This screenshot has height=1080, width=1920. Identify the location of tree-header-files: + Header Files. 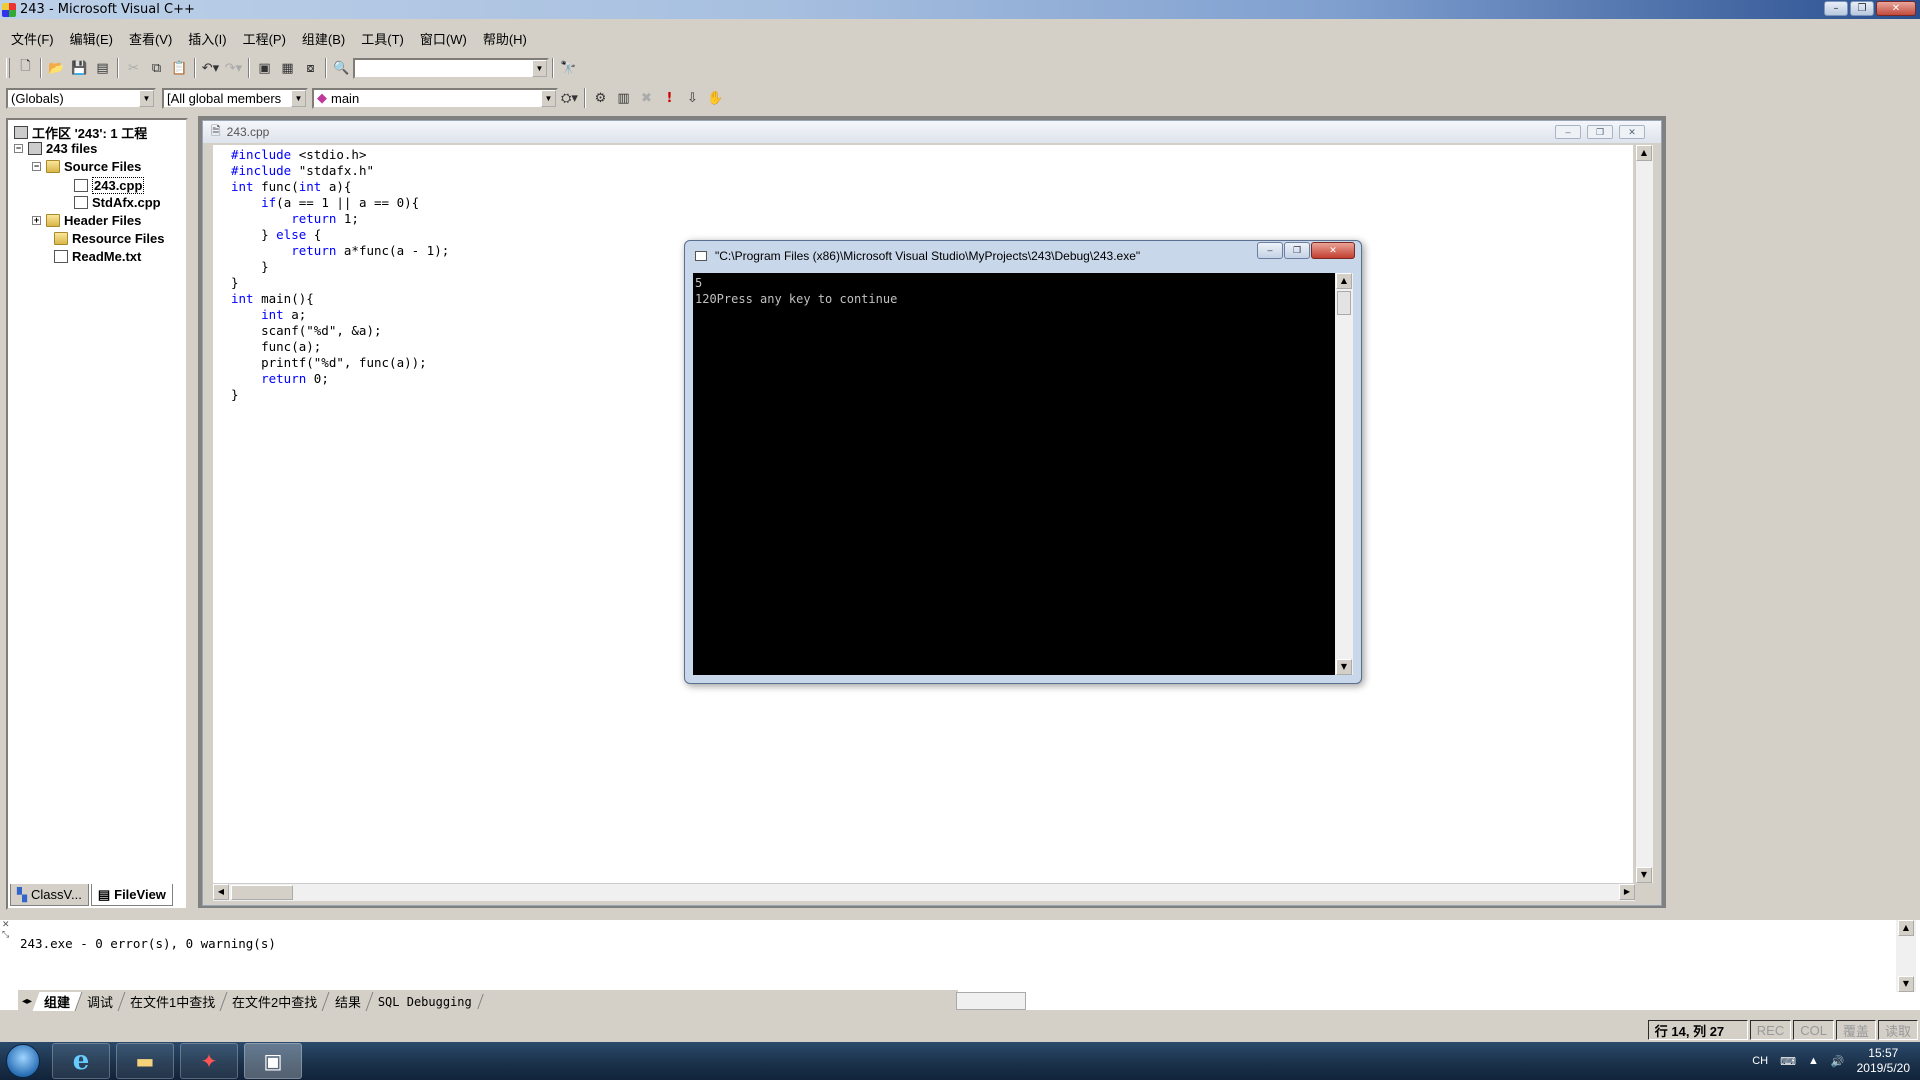
(86, 220).